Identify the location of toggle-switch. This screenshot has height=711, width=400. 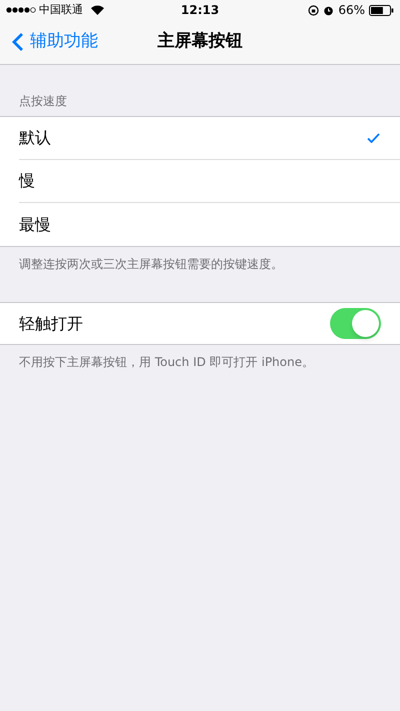
(355, 323).